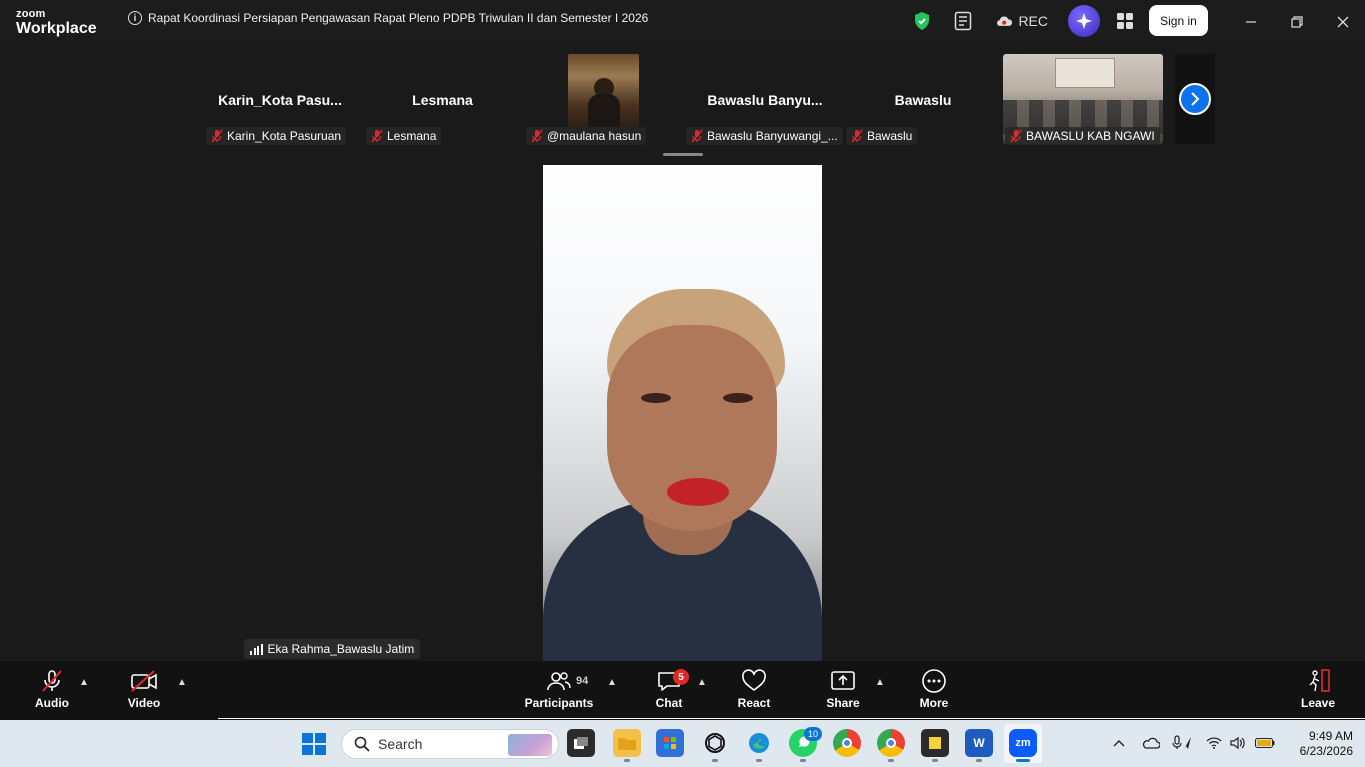 The width and height of the screenshot is (1365, 767). I want to click on audio-button: Audio, so click(52, 692).